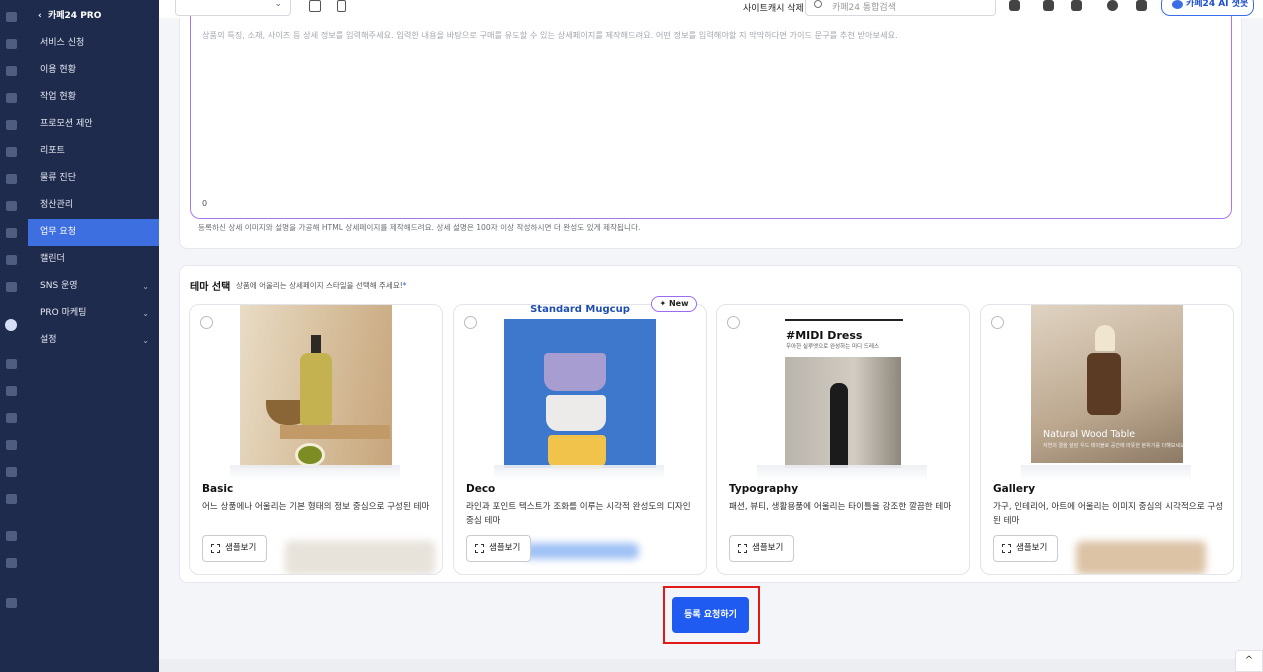  Describe the element at coordinates (145, 340) in the screenshot. I see `chevron-down-icon: ⌄` at that location.